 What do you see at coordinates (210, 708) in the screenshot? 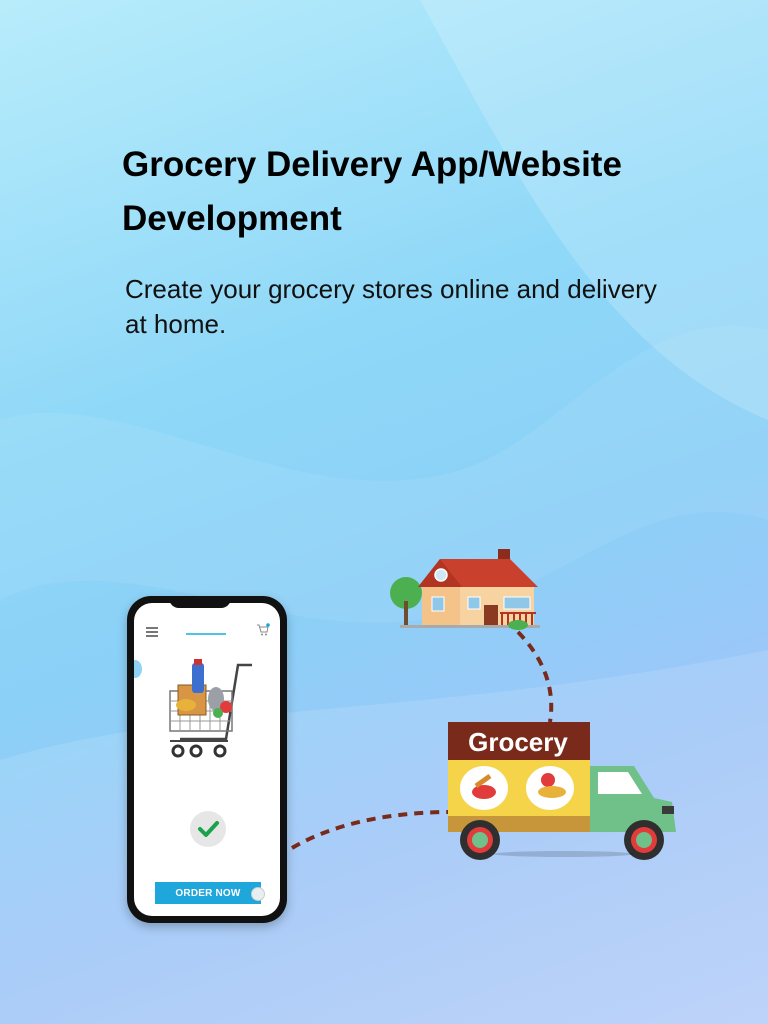
I see `shopping-cart-icon` at bounding box center [210, 708].